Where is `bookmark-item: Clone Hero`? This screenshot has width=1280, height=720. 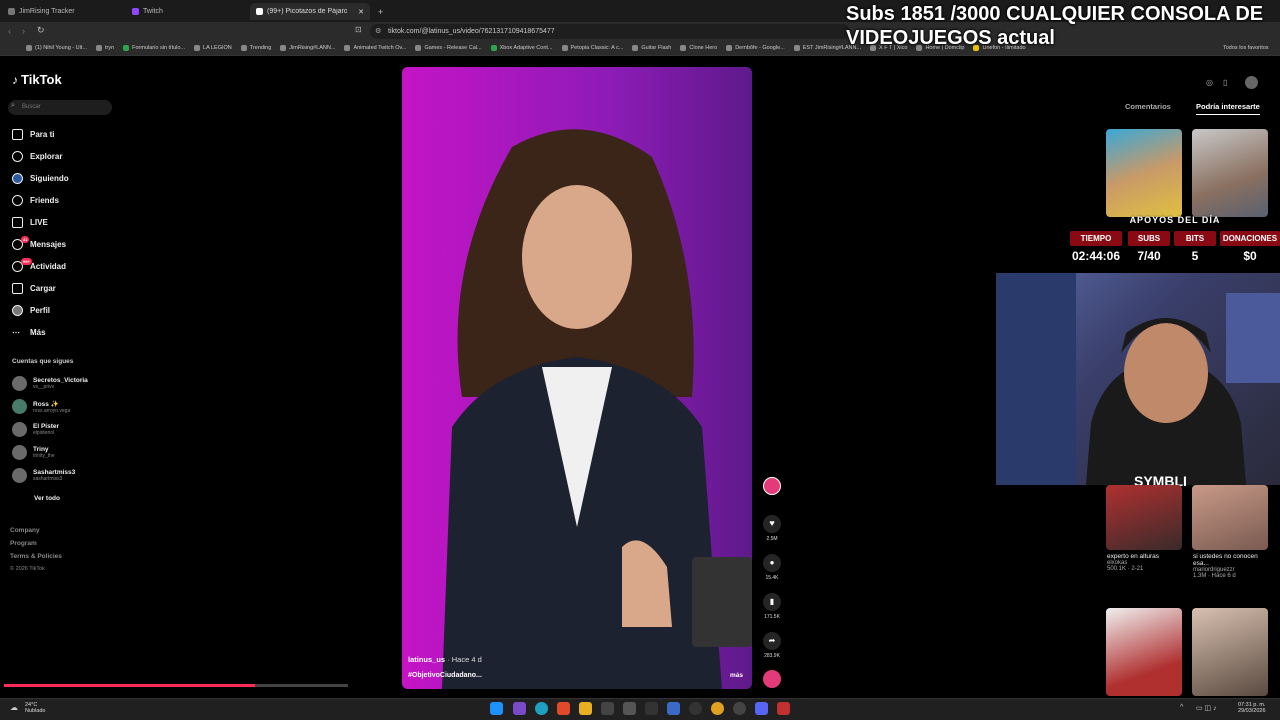 bookmark-item: Clone Hero is located at coordinates (698, 48).